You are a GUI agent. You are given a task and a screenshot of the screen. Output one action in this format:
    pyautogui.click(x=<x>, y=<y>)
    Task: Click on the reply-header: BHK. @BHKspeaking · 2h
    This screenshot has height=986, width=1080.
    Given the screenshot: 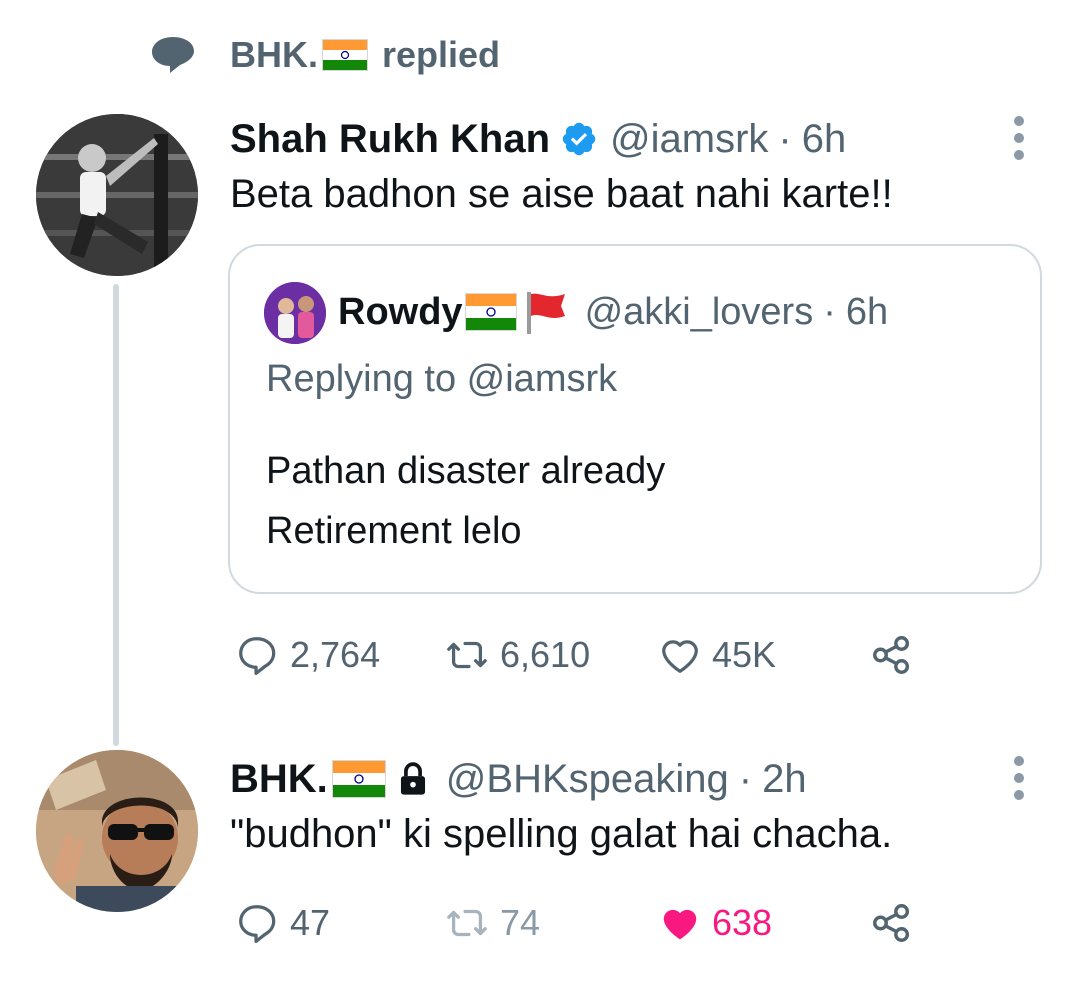 What is the action you would take?
    pyautogui.click(x=518, y=779)
    